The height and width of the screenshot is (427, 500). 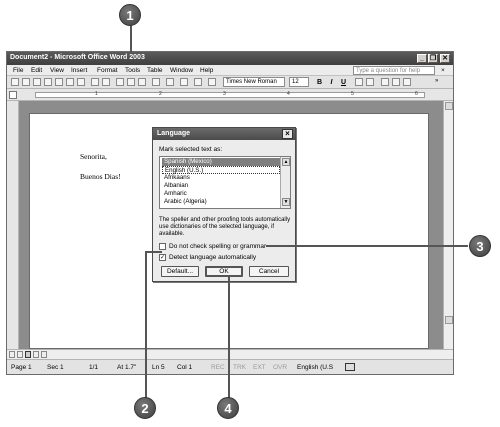 I want to click on status-ovr: OVR, so click(x=280, y=367).